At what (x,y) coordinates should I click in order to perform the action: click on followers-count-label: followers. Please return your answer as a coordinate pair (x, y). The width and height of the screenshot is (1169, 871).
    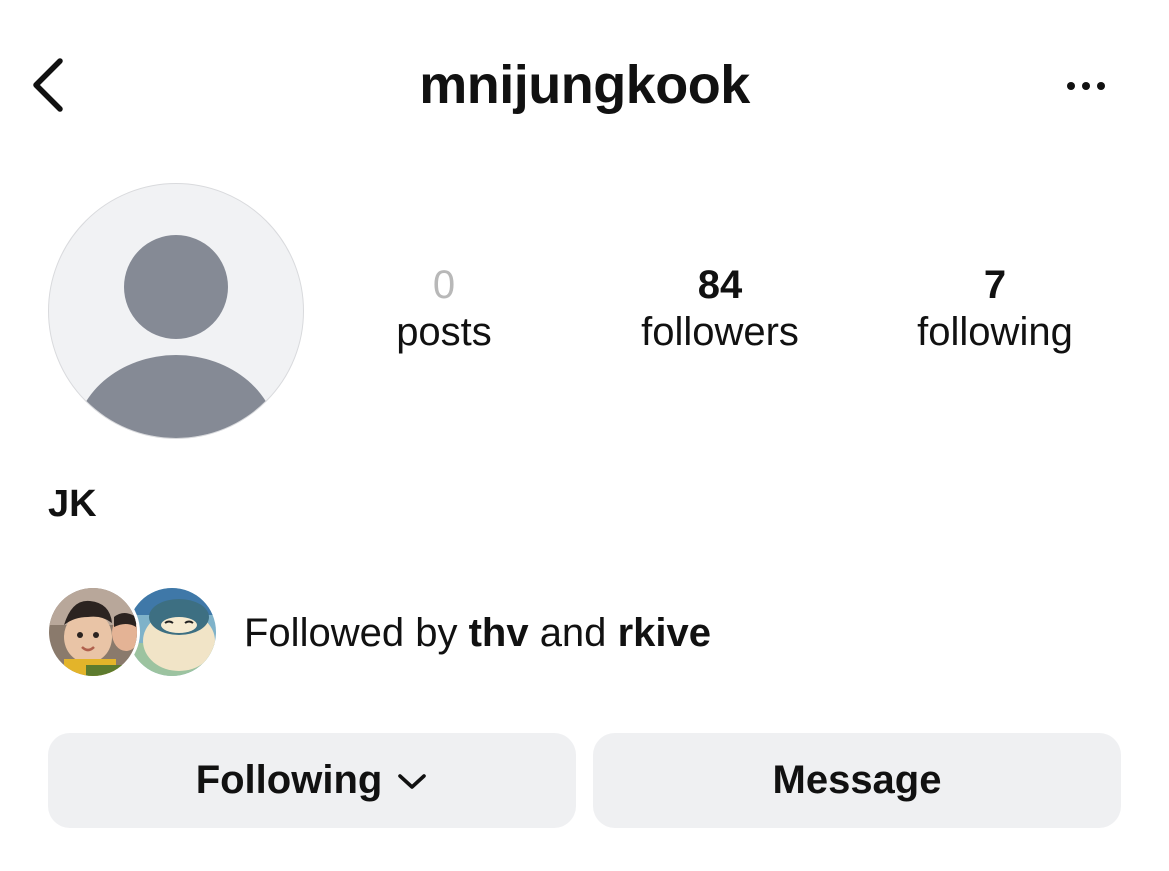
    Looking at the image, I should click on (720, 332).